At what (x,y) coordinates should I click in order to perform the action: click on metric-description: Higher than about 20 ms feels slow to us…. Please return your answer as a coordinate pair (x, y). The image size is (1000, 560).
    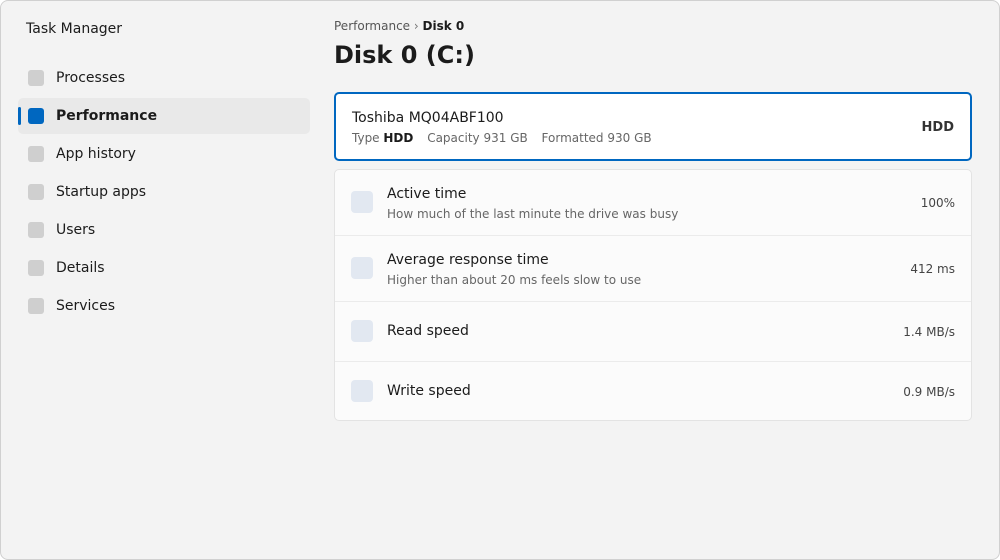
    Looking at the image, I should click on (514, 280).